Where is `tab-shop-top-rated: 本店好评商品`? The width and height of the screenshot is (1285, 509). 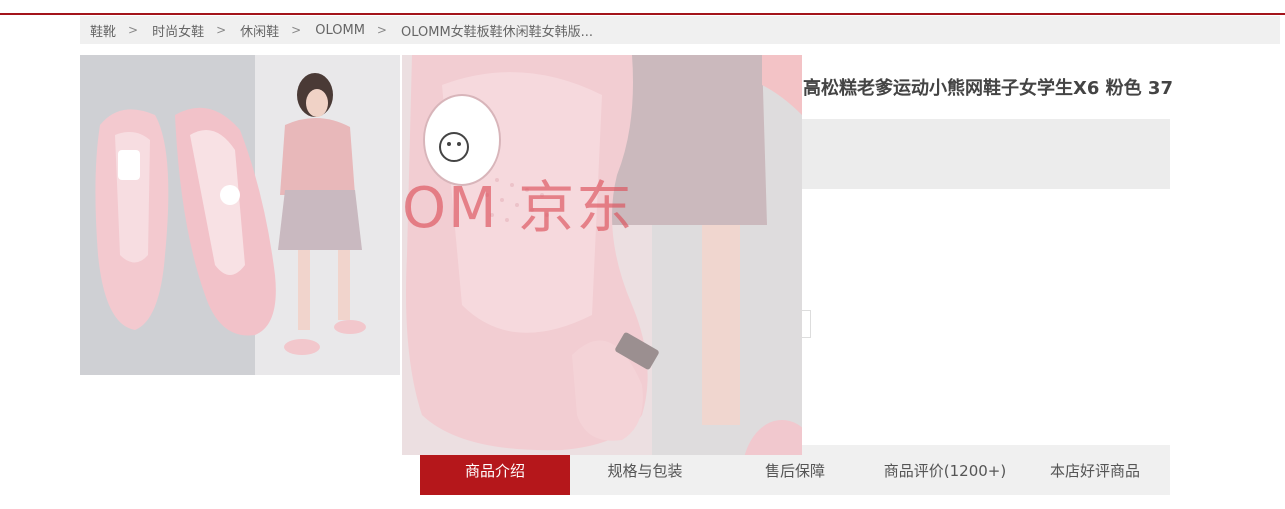
tab-shop-top-rated: 本店好评商品 is located at coordinates (1095, 470).